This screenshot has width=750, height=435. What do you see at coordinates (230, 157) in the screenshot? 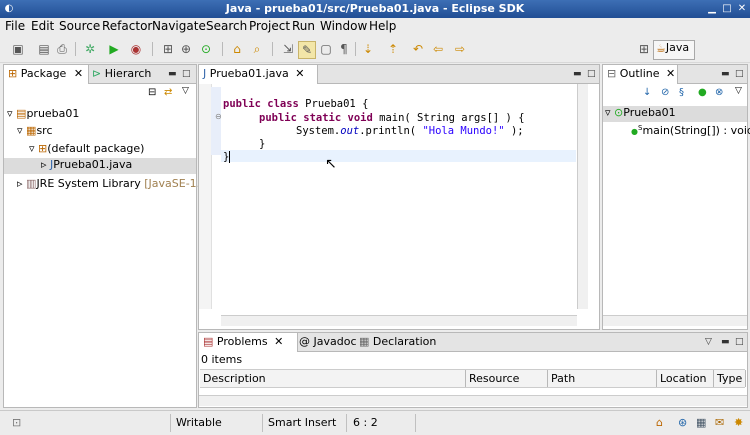
I see `code-line-5: }` at bounding box center [230, 157].